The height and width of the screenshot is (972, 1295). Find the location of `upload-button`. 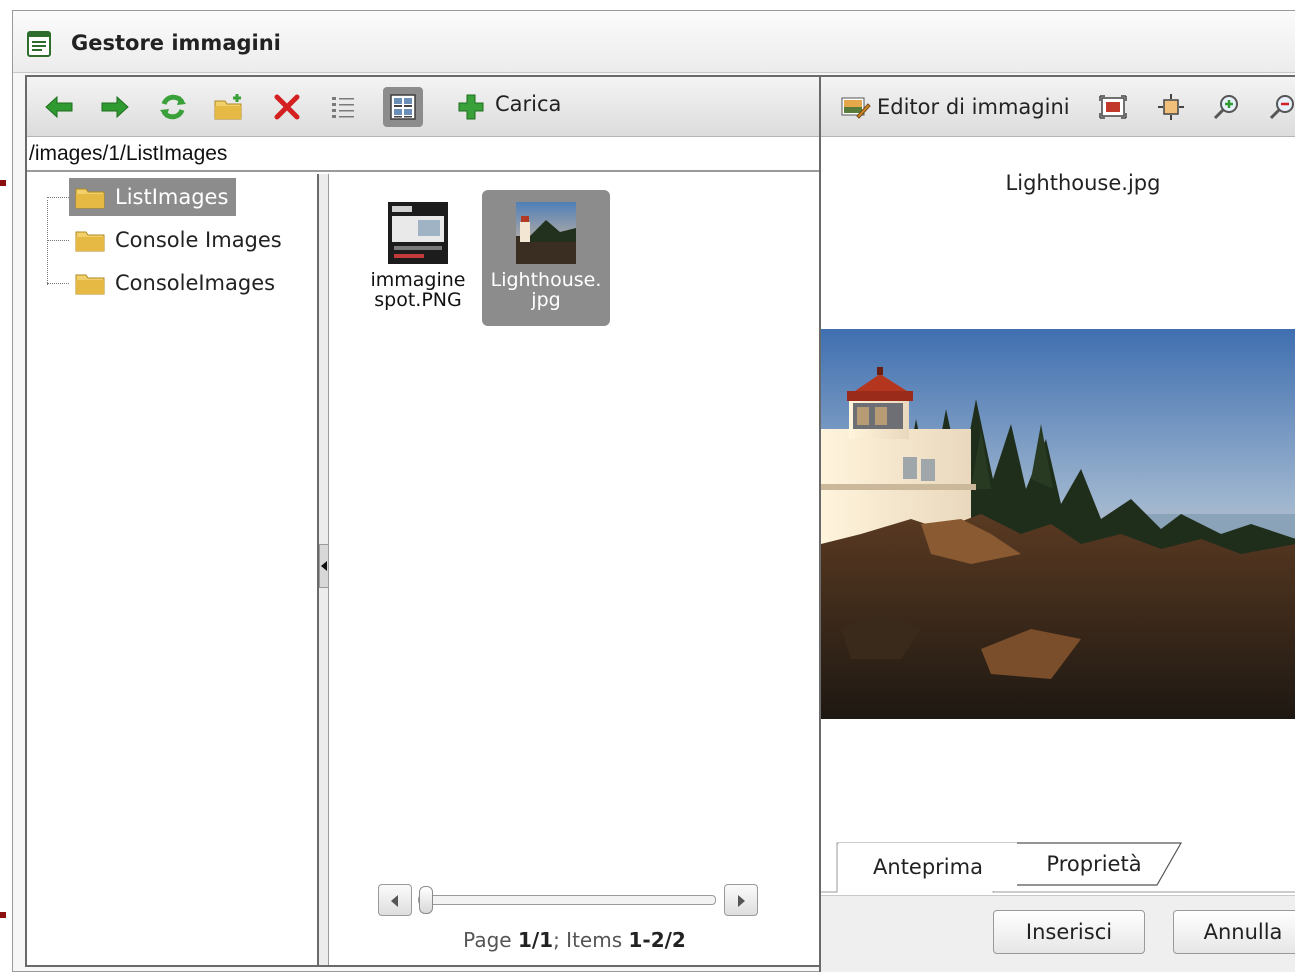

upload-button is located at coordinates (471, 107).